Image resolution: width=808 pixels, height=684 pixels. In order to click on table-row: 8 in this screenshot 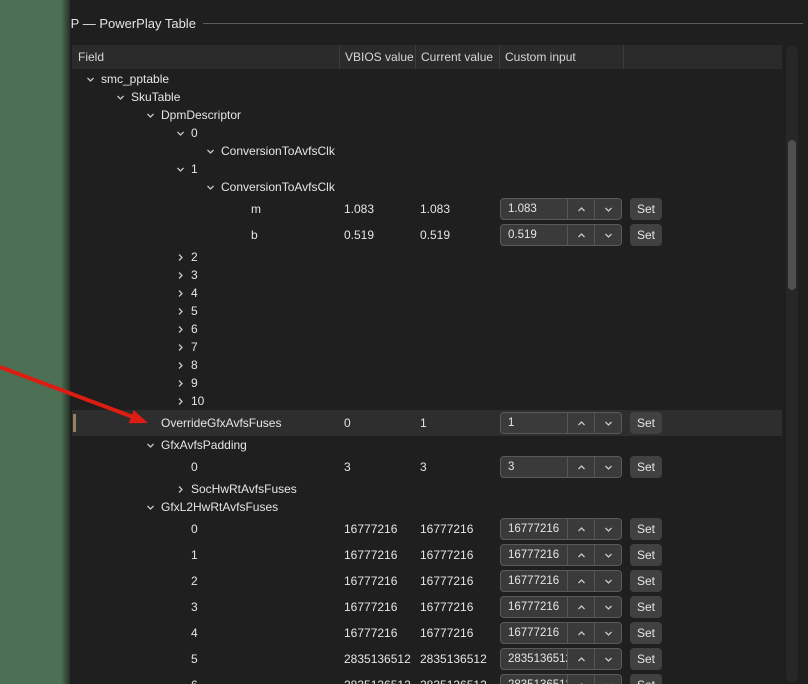, I will do `click(427, 365)`.